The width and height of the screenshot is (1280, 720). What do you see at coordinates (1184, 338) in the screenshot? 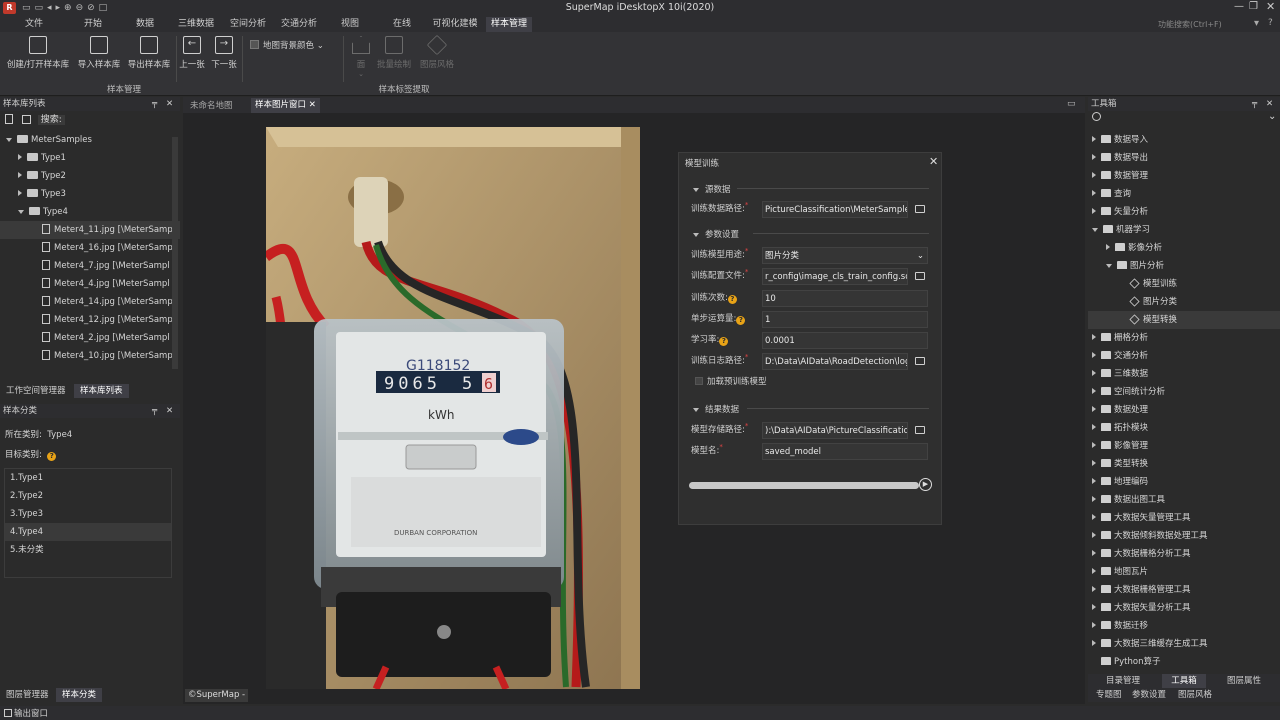
I see `toolbox-item: 栅格分析` at bounding box center [1184, 338].